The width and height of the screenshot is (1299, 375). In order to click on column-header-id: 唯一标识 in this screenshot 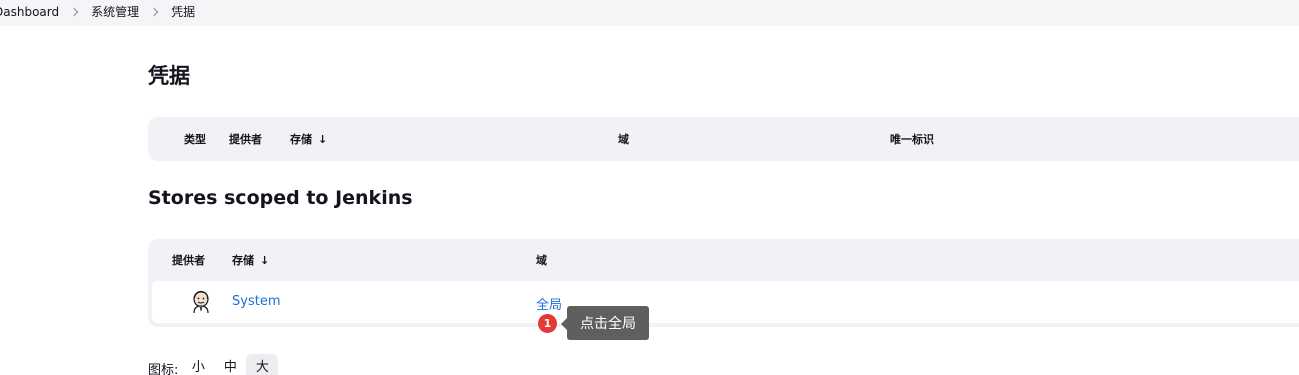, I will do `click(912, 139)`.